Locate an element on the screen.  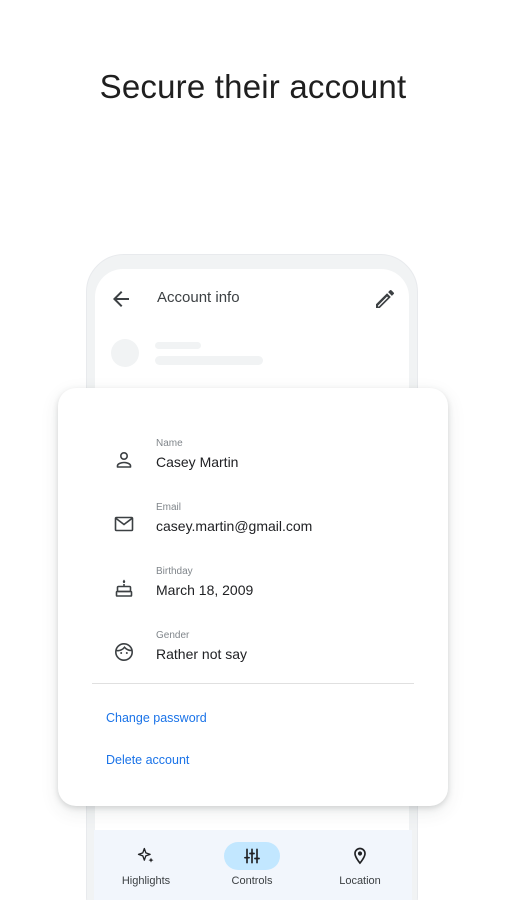
face-icon is located at coordinates (124, 652).